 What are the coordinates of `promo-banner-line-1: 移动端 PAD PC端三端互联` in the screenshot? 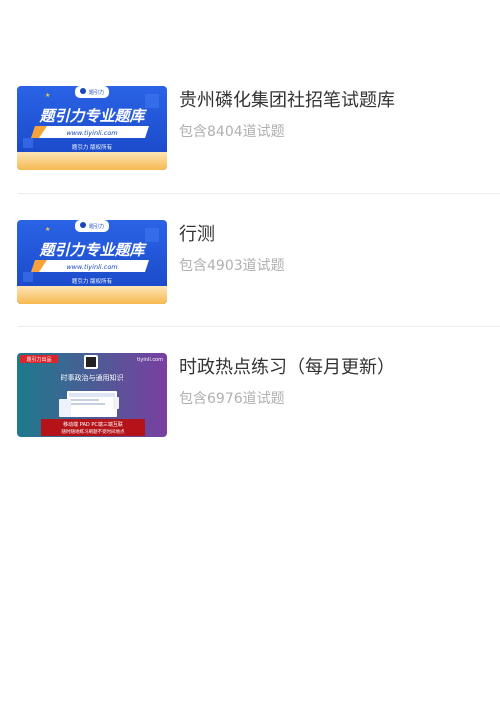 It's located at (93, 424).